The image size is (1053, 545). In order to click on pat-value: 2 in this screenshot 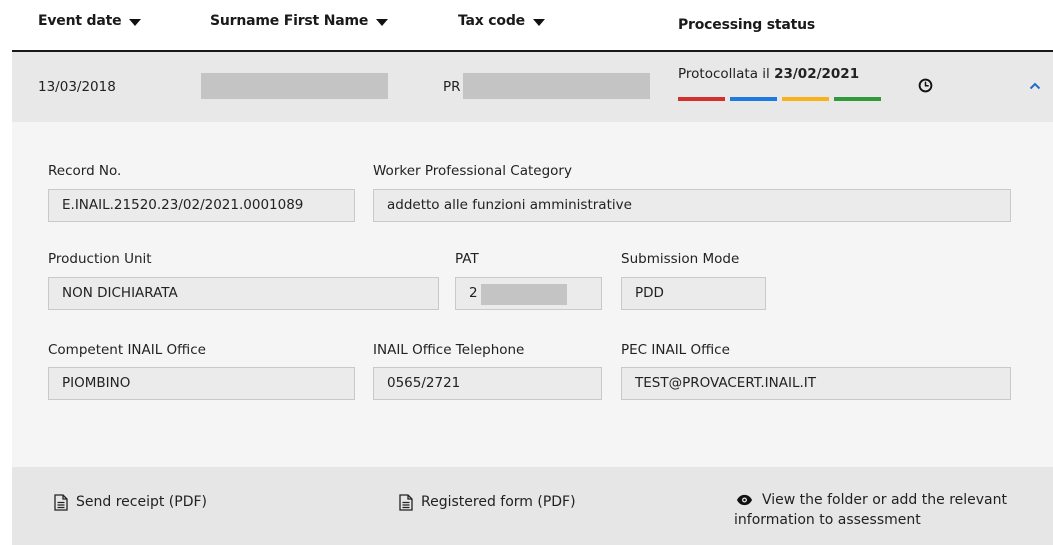, I will do `click(473, 293)`.